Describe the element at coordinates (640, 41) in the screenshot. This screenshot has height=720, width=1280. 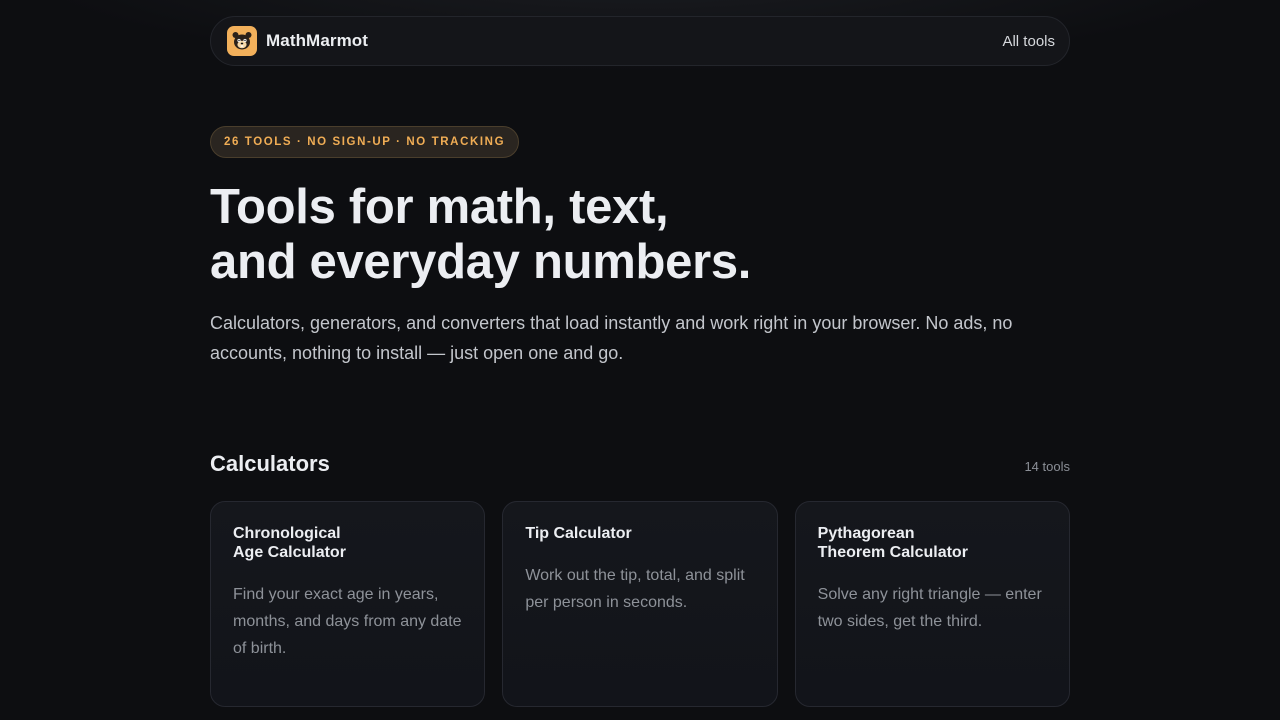
I see `top-nav: MathMarmot All tools` at that location.